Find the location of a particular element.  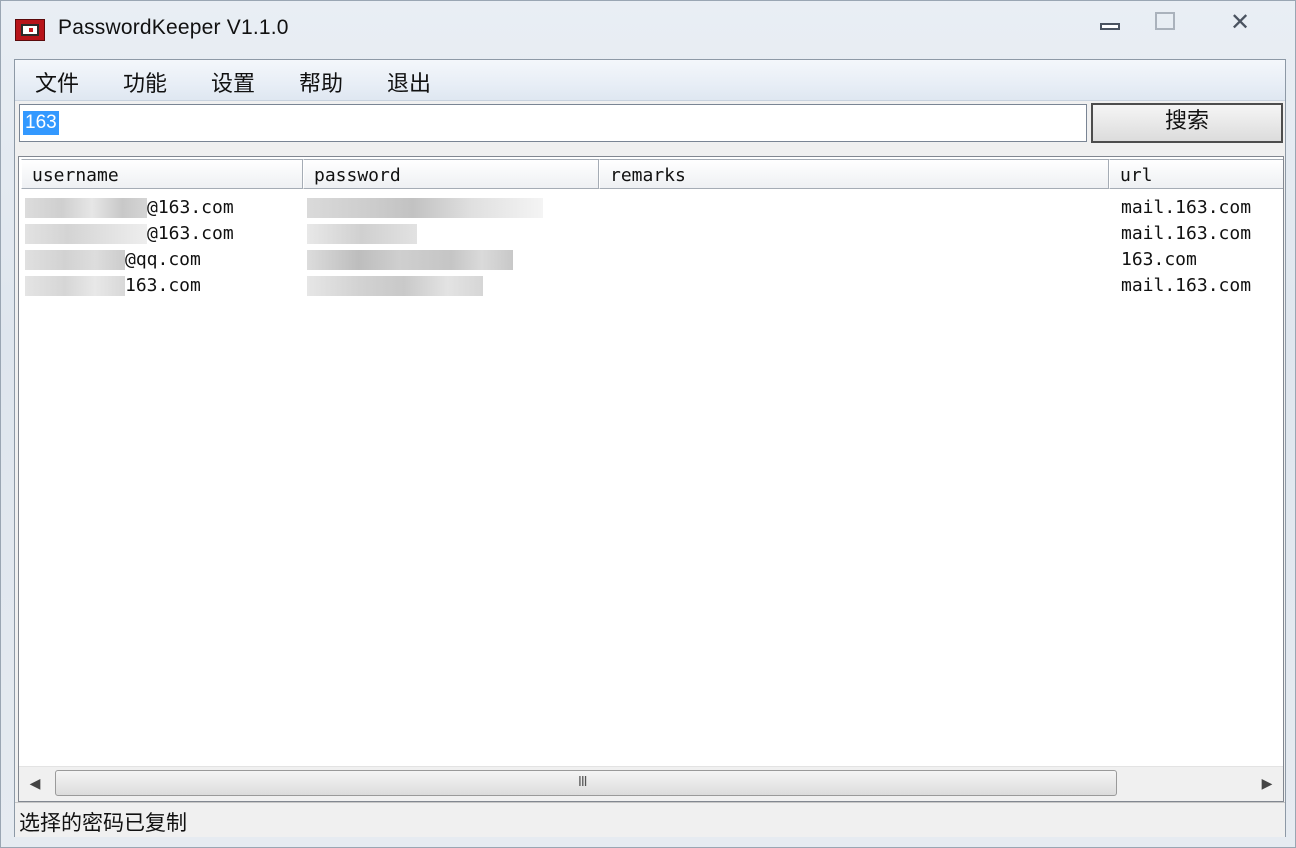

status-bar: 选择的密码已复制 is located at coordinates (650, 819).